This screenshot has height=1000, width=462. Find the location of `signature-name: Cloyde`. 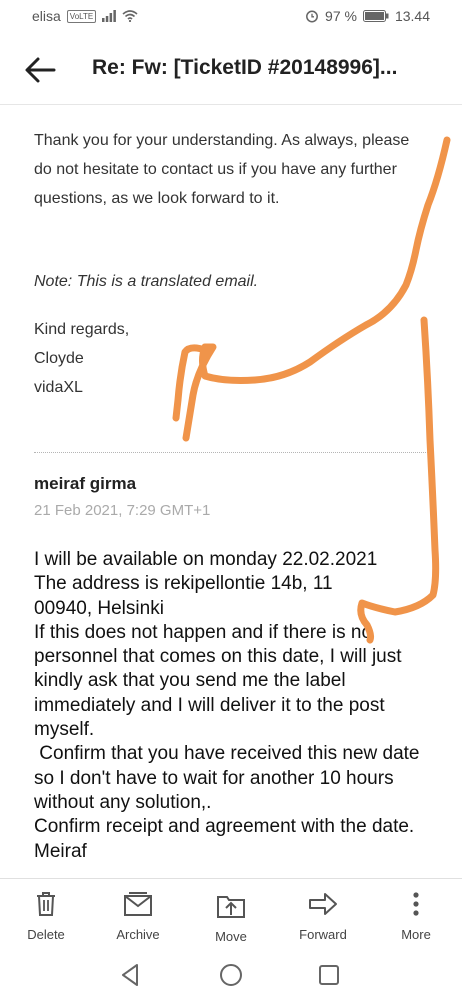

signature-name: Cloyde is located at coordinates (59, 358).